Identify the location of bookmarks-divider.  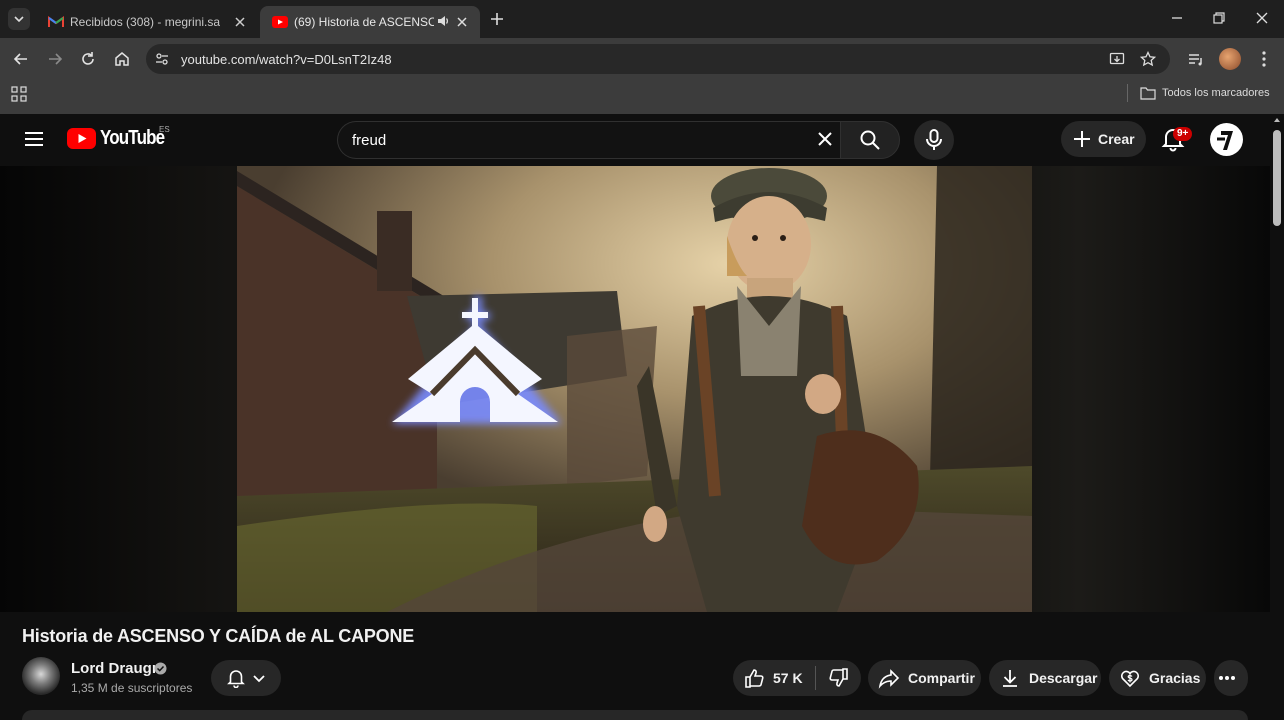
(1127, 93).